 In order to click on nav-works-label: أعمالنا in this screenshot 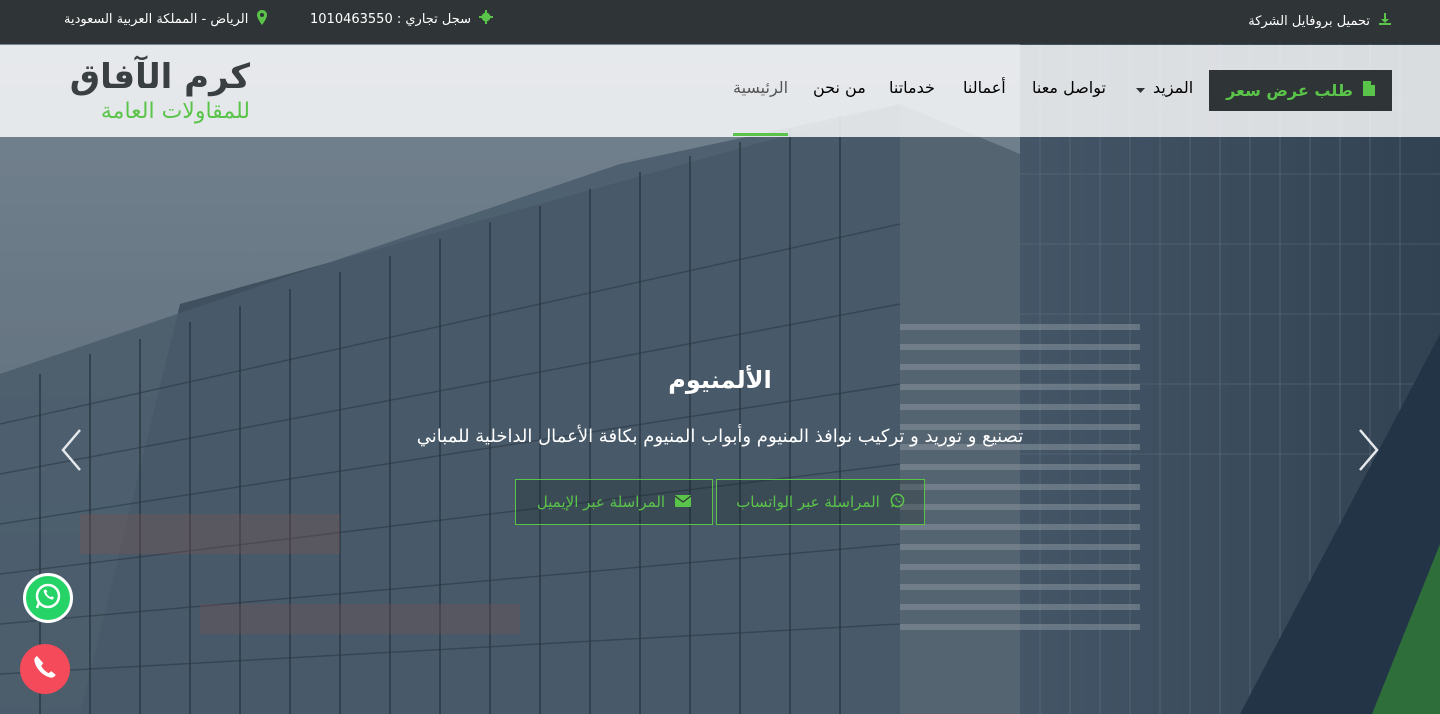, I will do `click(984, 87)`.